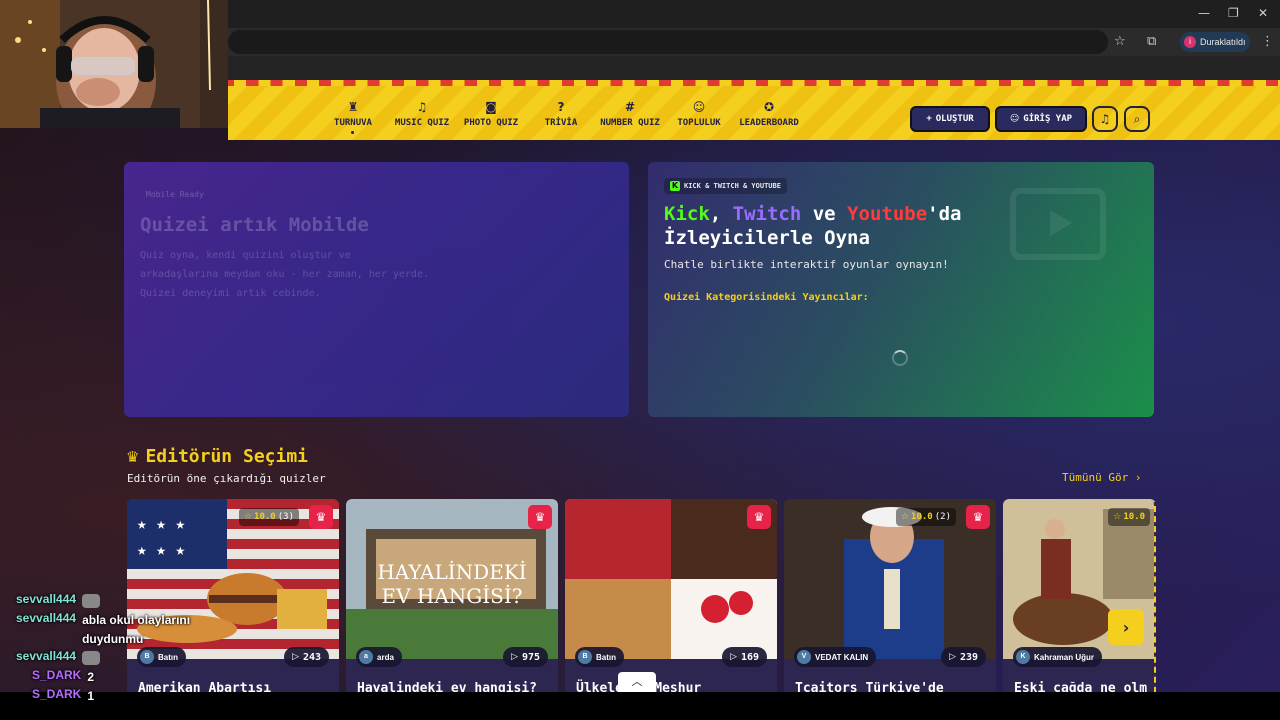  Describe the element at coordinates (675, 186) in the screenshot. I see `kick-icon: K` at that location.